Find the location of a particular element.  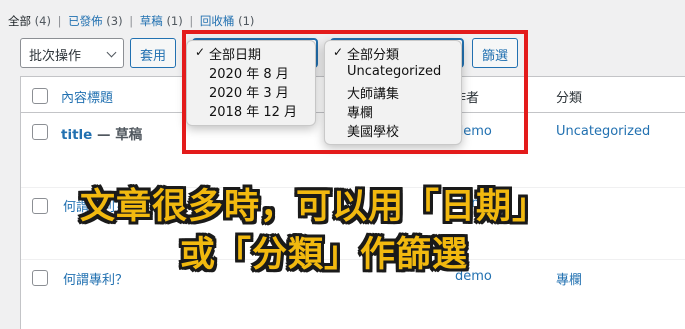

bulk-action-value: 批次操作 is located at coordinates (55, 56).